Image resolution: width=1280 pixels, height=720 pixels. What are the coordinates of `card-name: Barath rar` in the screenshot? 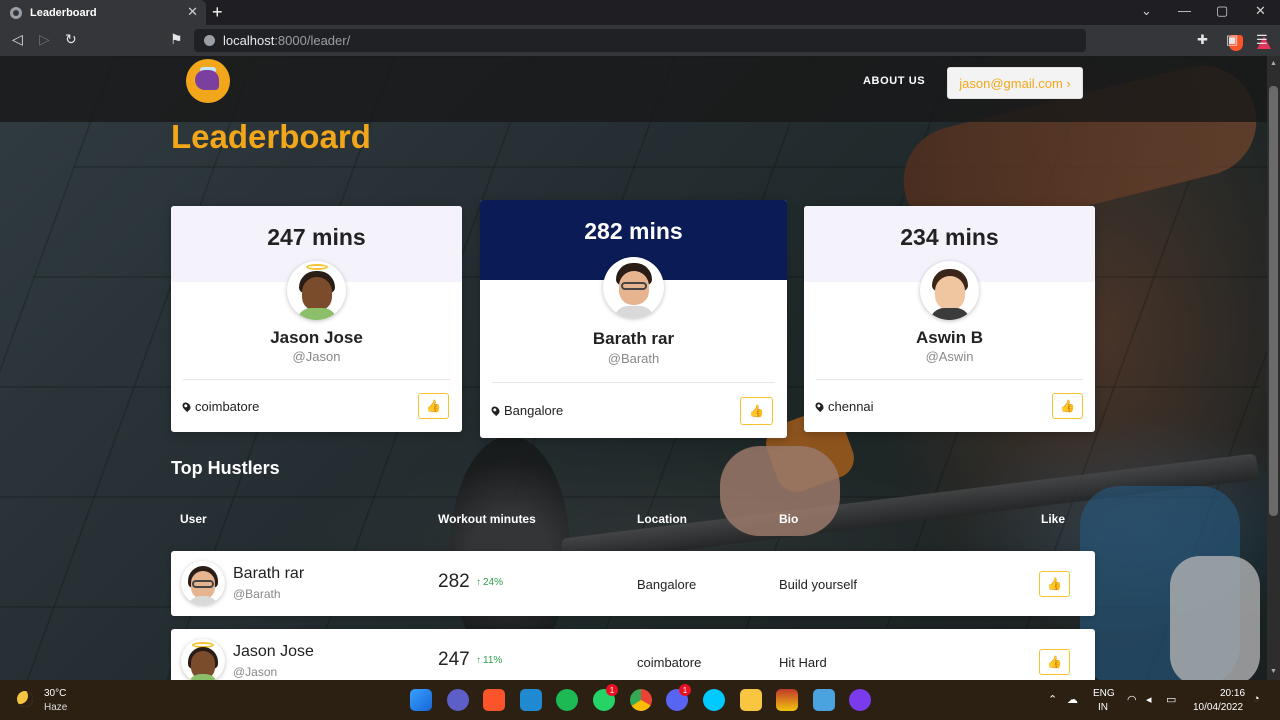 It's located at (633, 338).